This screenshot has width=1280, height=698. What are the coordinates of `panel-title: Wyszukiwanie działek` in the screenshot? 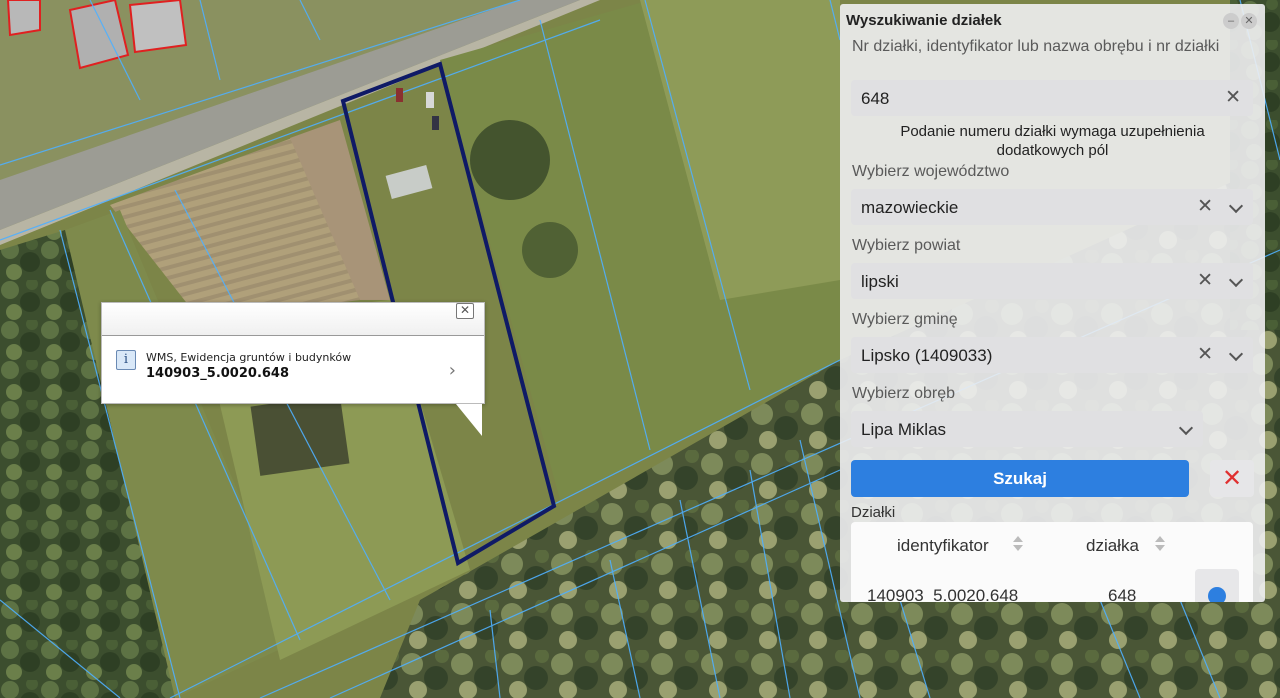 It's located at (924, 20).